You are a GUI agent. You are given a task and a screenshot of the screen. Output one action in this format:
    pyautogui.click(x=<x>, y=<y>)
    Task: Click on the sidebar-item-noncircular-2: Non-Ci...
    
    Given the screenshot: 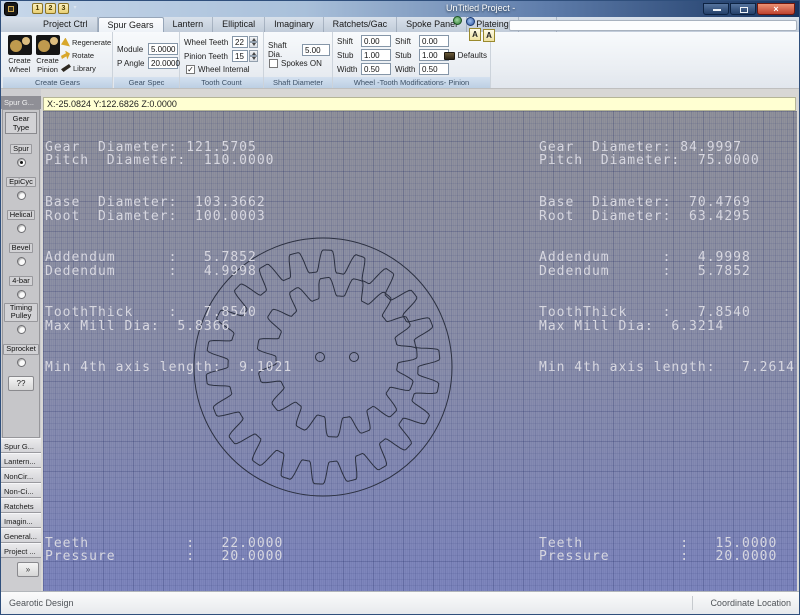 What is the action you would take?
    pyautogui.click(x=21, y=490)
    